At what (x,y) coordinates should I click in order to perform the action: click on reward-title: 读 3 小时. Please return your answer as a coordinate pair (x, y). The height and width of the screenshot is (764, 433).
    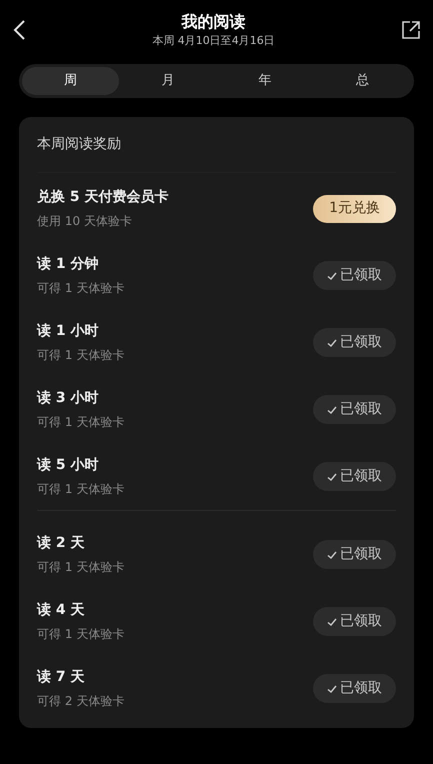
    Looking at the image, I should click on (68, 398).